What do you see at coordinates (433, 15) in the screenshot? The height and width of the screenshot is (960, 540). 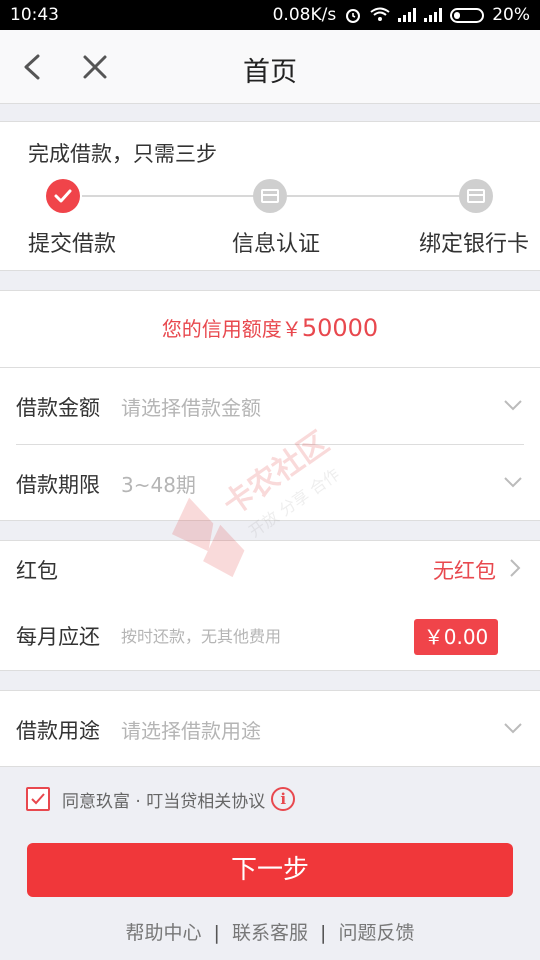 I see `signal-2-icon` at bounding box center [433, 15].